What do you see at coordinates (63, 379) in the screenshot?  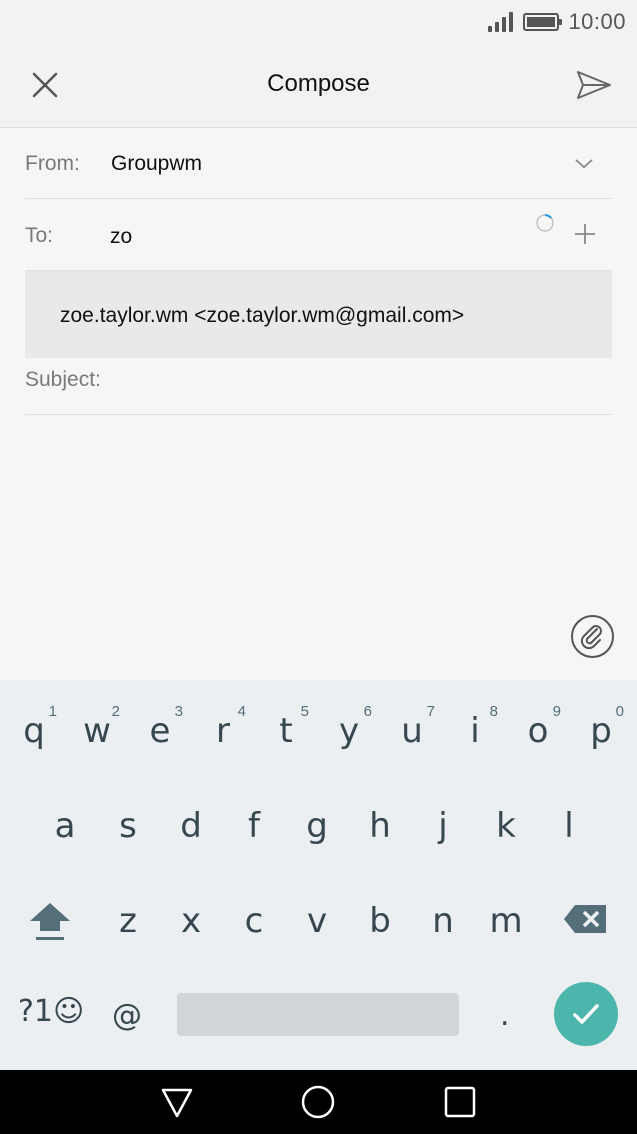 I see `subject-label: Subject:` at bounding box center [63, 379].